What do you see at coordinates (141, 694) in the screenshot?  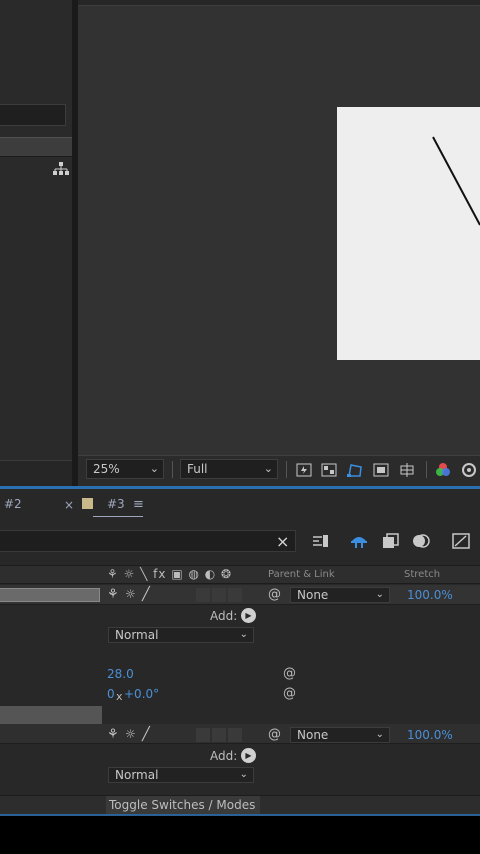 I see `rotation-degrees-value: +0.0°` at bounding box center [141, 694].